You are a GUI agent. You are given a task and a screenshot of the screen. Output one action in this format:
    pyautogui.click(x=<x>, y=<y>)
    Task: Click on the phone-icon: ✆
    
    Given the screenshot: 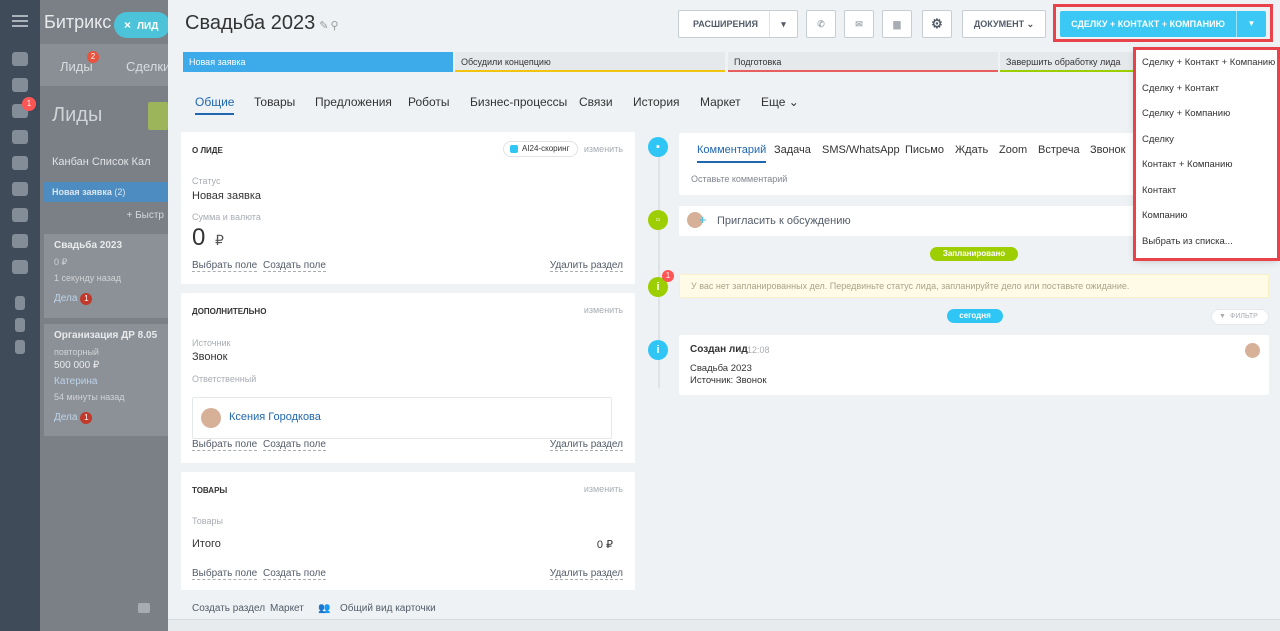 What is the action you would take?
    pyautogui.click(x=821, y=24)
    